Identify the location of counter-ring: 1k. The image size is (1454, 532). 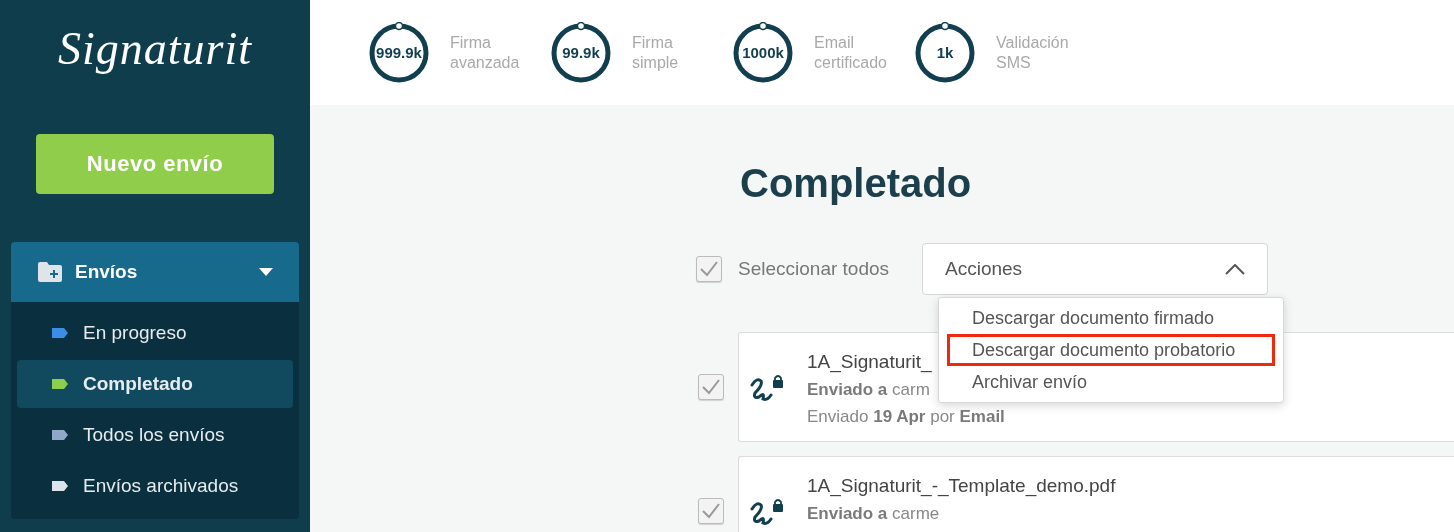
(945, 52).